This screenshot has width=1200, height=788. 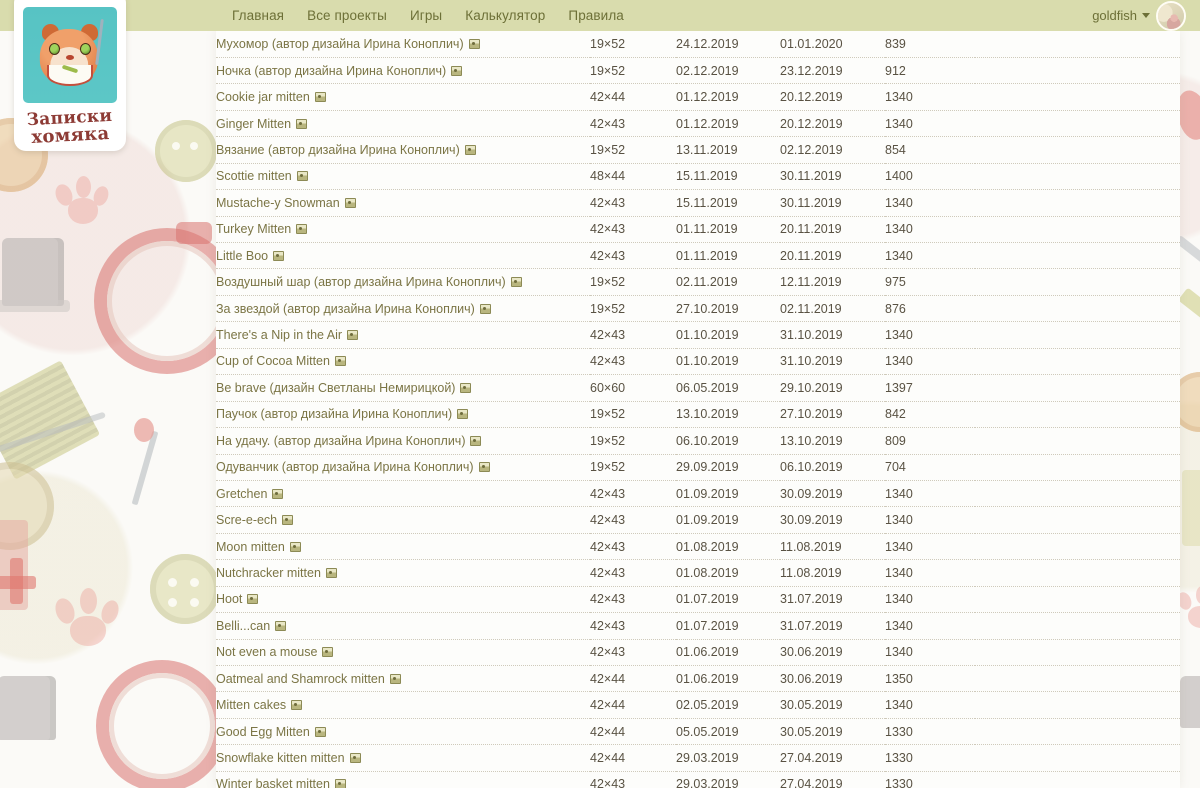 I want to click on nav-item-calculator: Калькулятор, so click(x=505, y=15).